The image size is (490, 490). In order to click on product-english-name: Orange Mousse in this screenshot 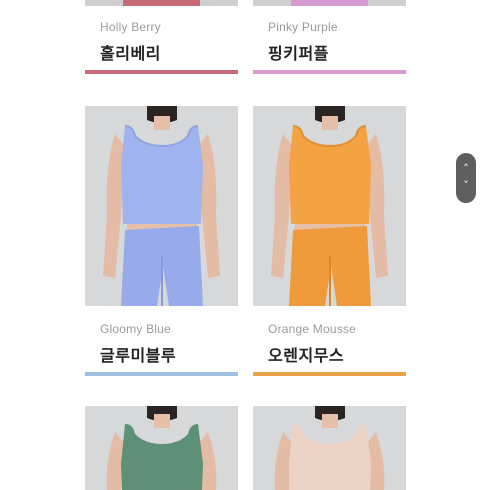, I will do `click(312, 329)`.